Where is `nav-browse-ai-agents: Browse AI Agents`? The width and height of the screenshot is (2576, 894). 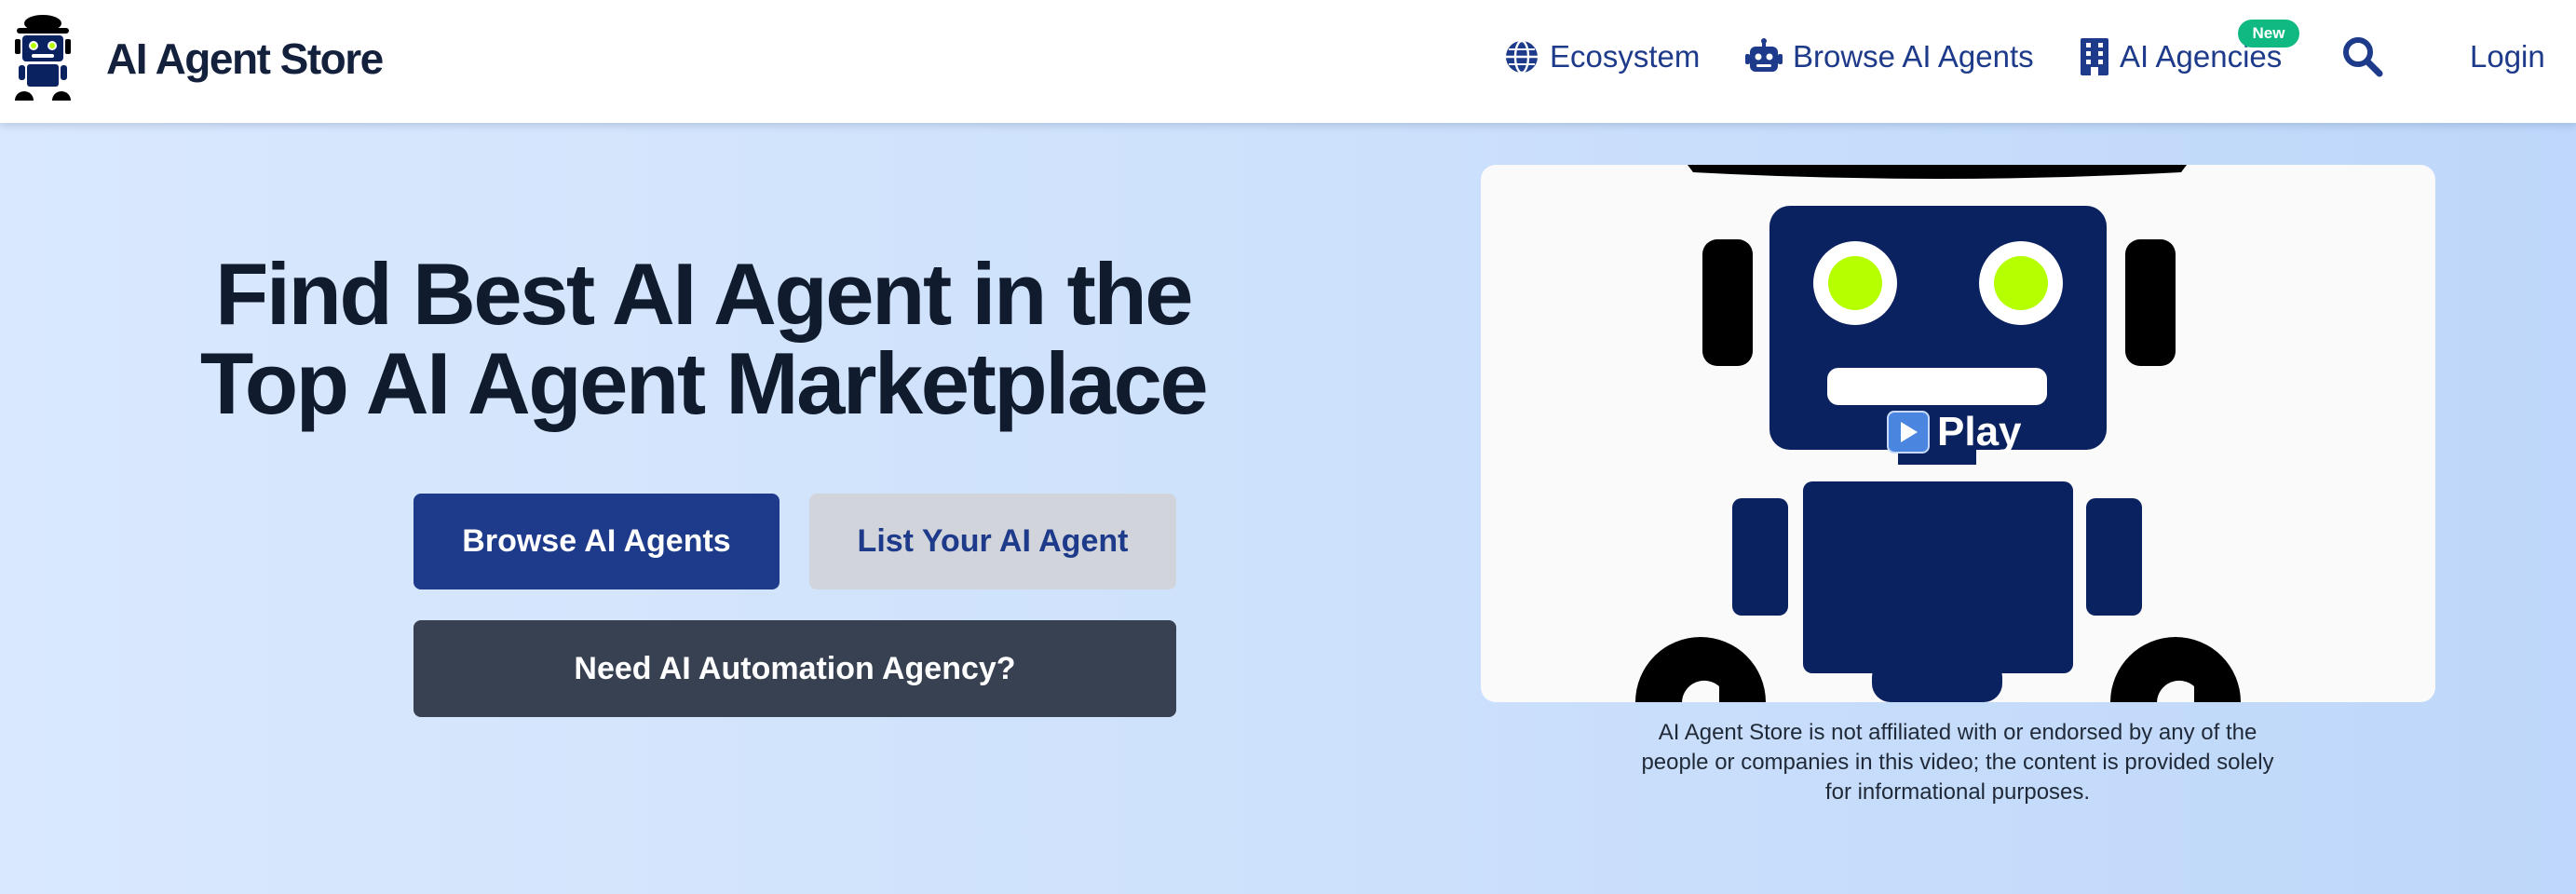 nav-browse-ai-agents: Browse AI Agents is located at coordinates (1889, 57).